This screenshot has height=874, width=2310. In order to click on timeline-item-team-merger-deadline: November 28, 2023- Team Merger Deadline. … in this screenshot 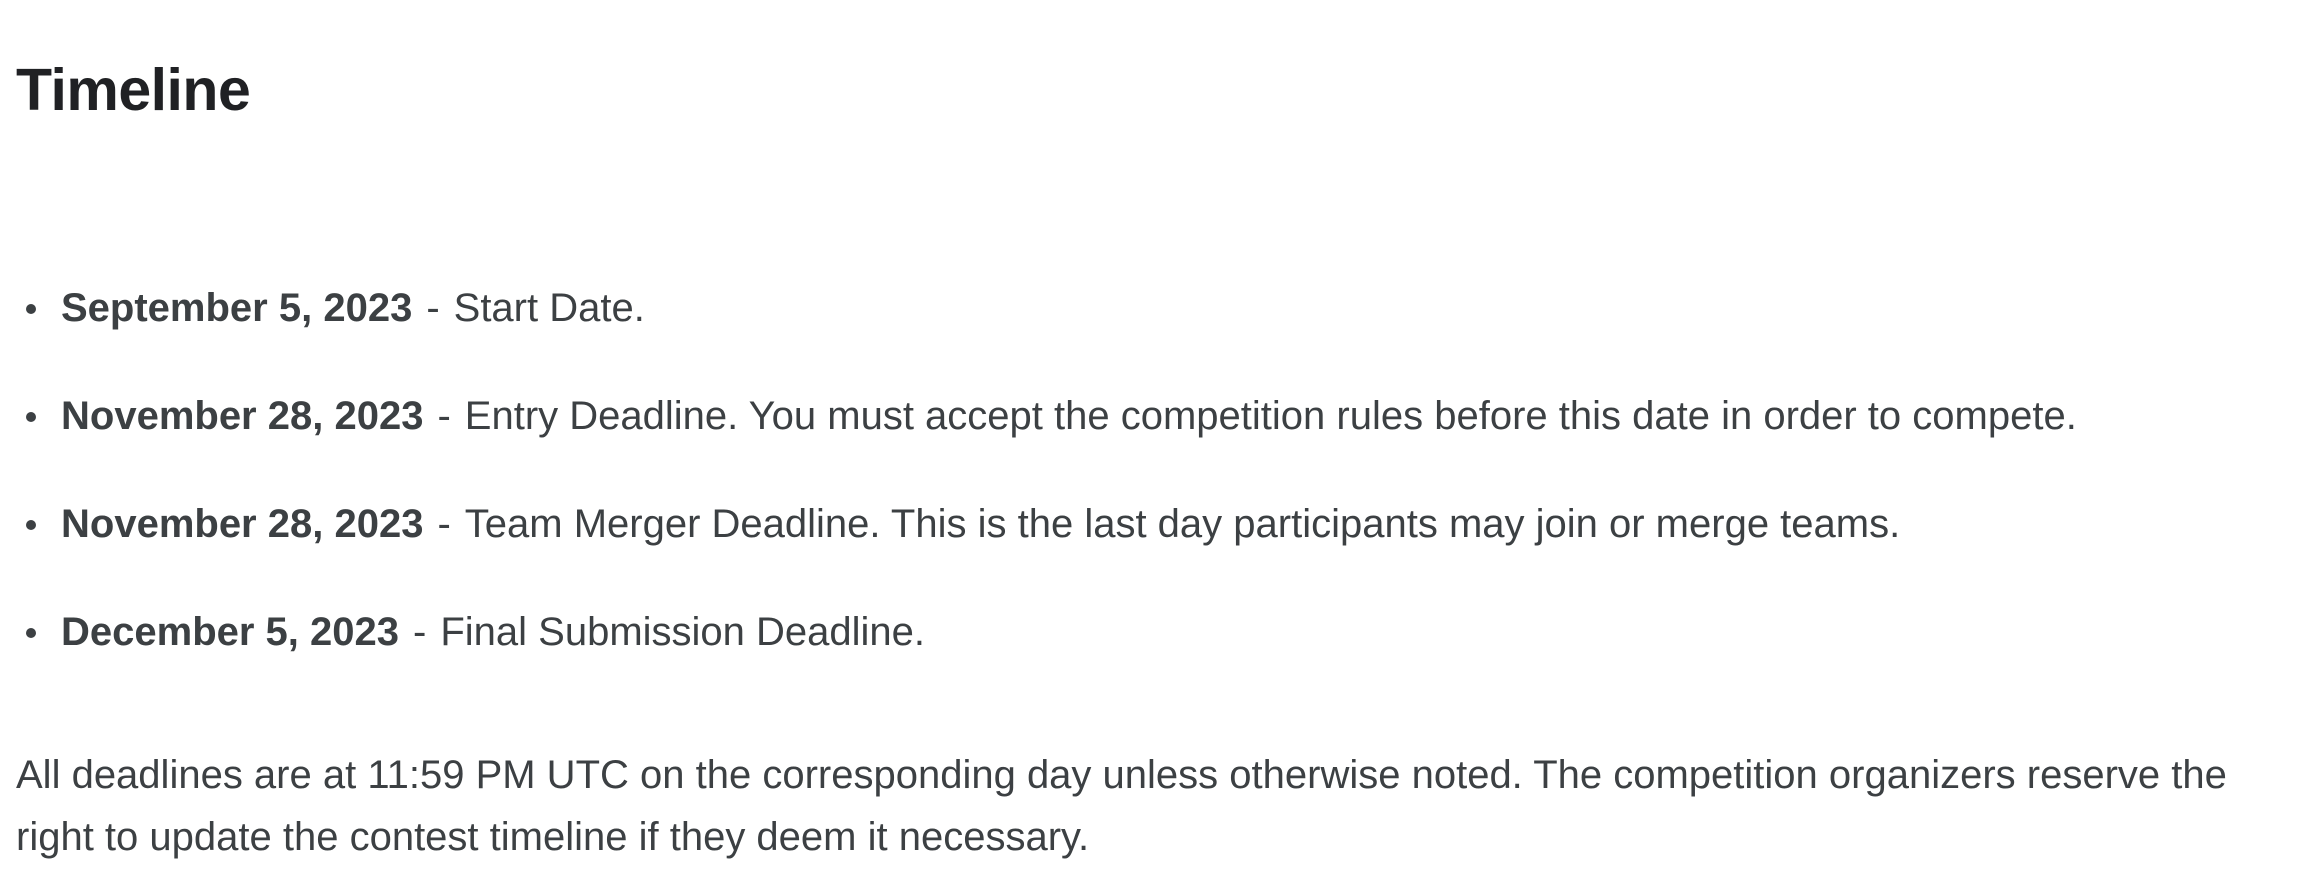, I will do `click(1141, 524)`.